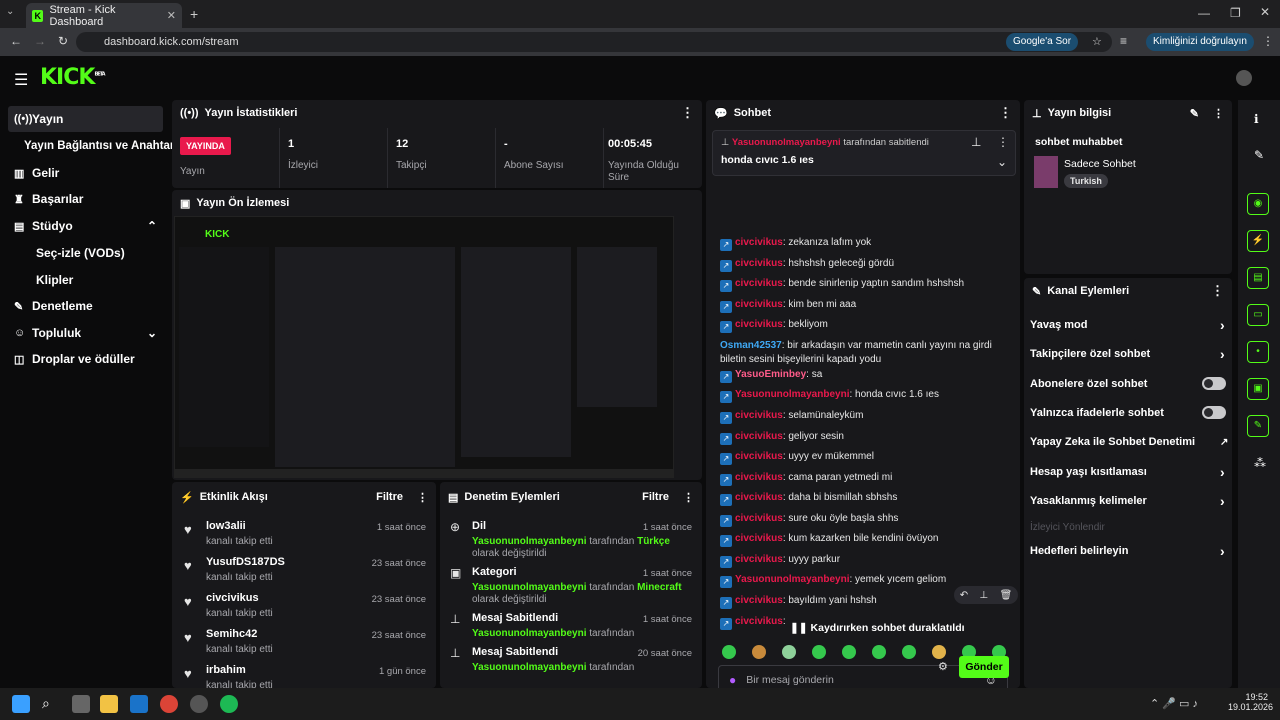  I want to click on edit-layout-icon: ✎, so click(1259, 155).